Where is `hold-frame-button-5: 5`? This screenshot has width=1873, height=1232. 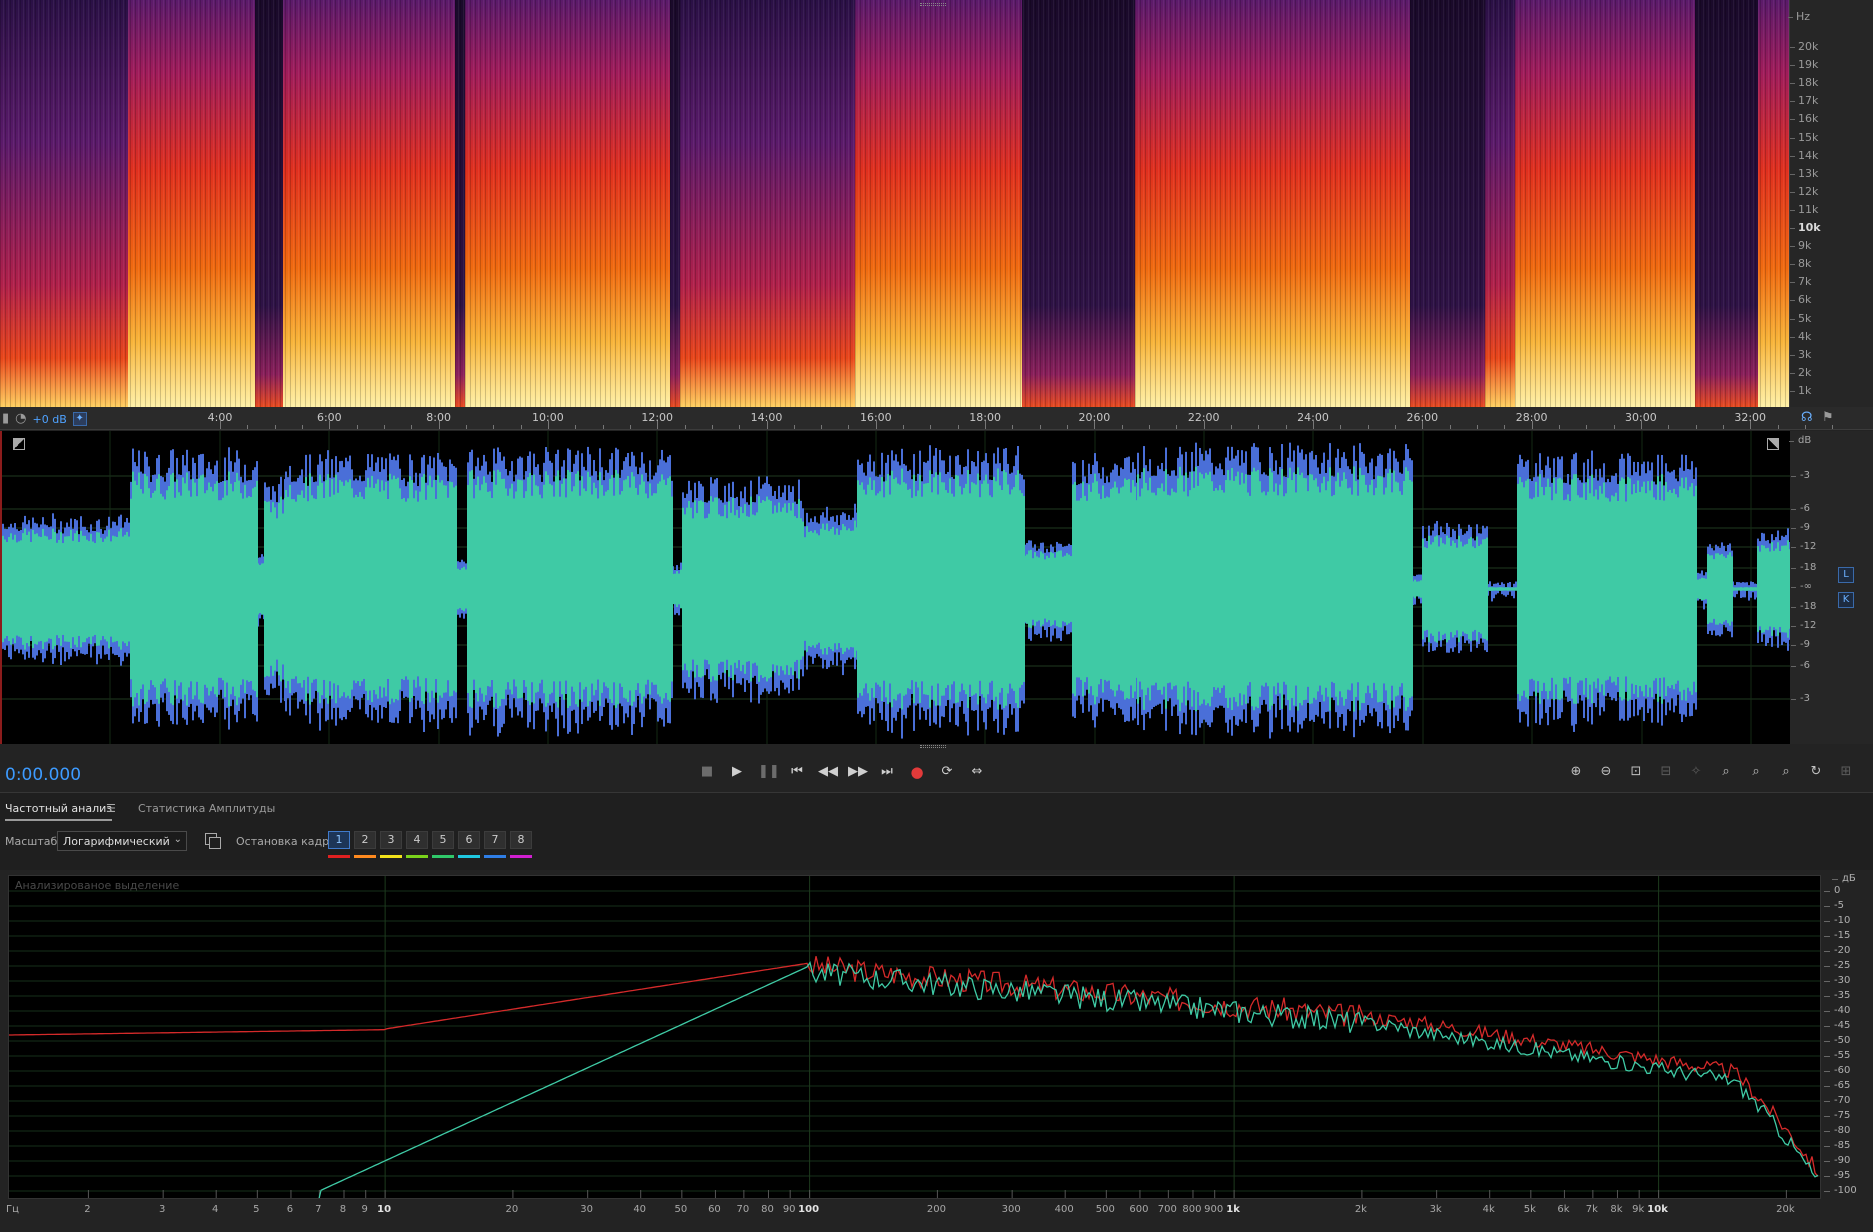
hold-frame-button-5: 5 is located at coordinates (443, 840).